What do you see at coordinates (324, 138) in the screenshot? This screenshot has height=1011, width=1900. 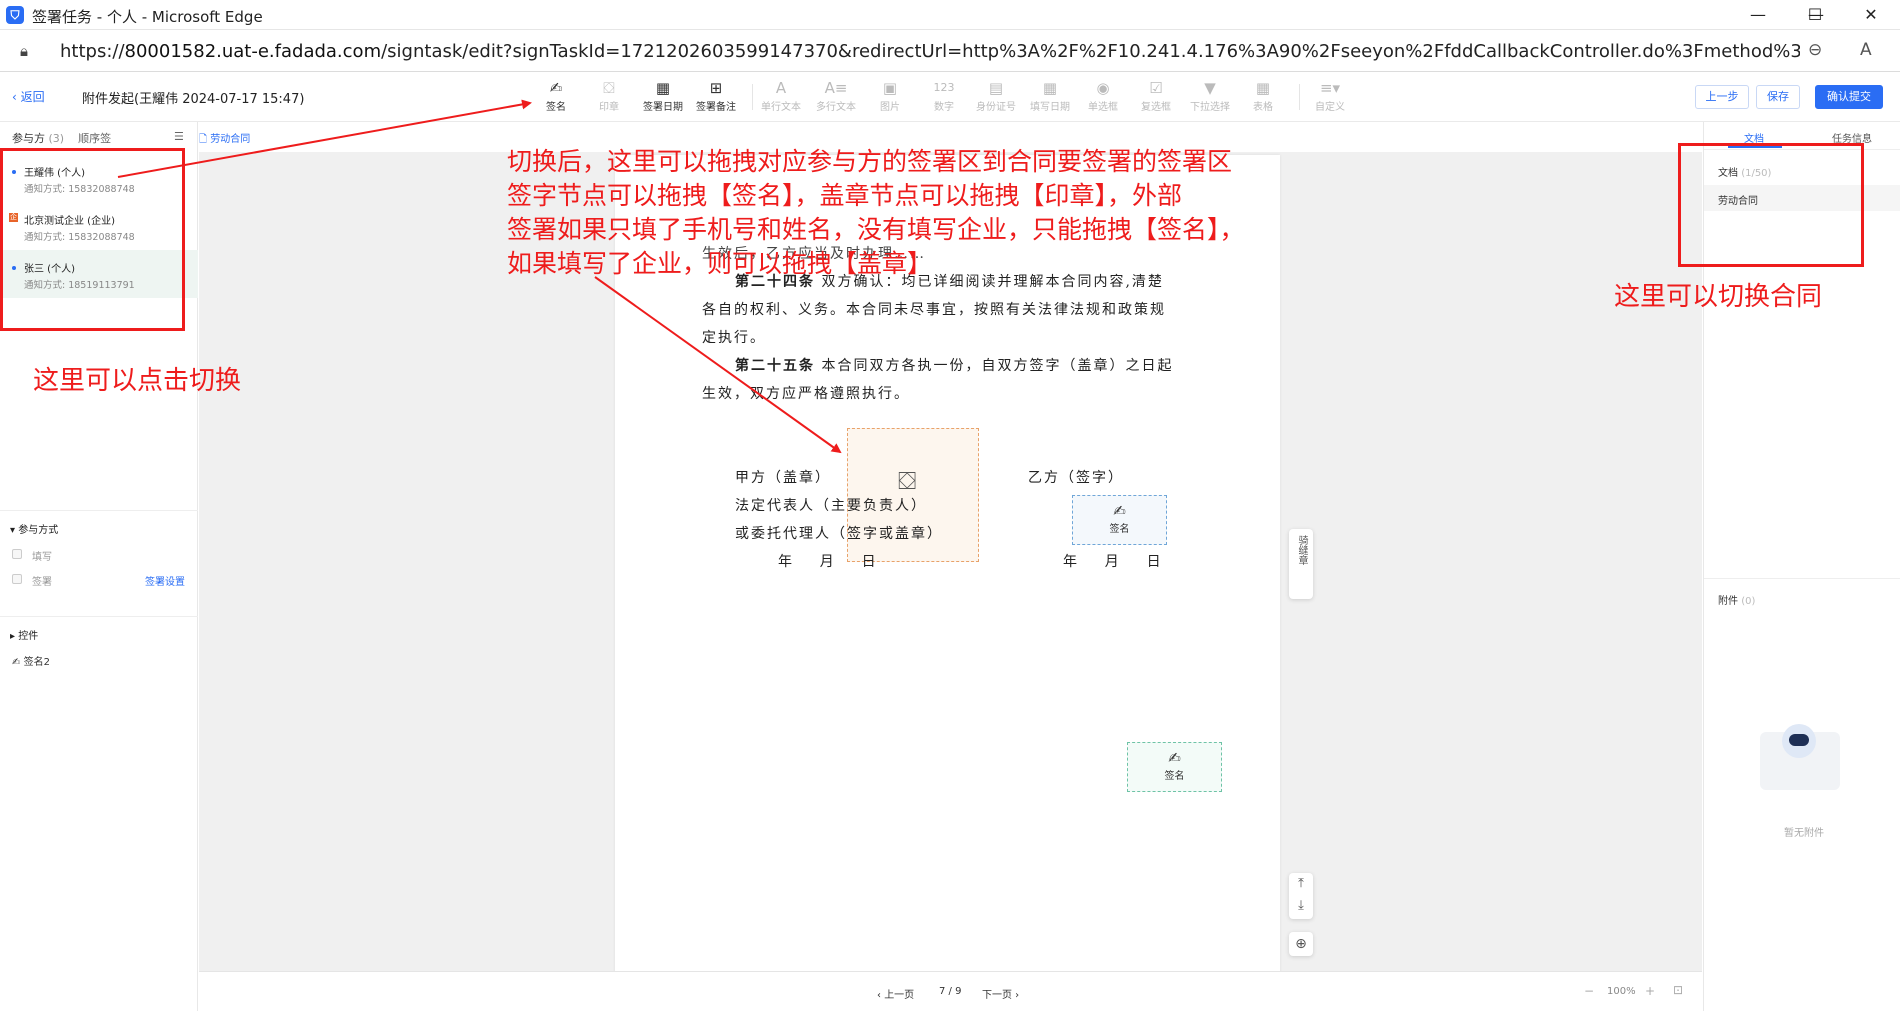 I see `arrow-to-signature-tool` at bounding box center [324, 138].